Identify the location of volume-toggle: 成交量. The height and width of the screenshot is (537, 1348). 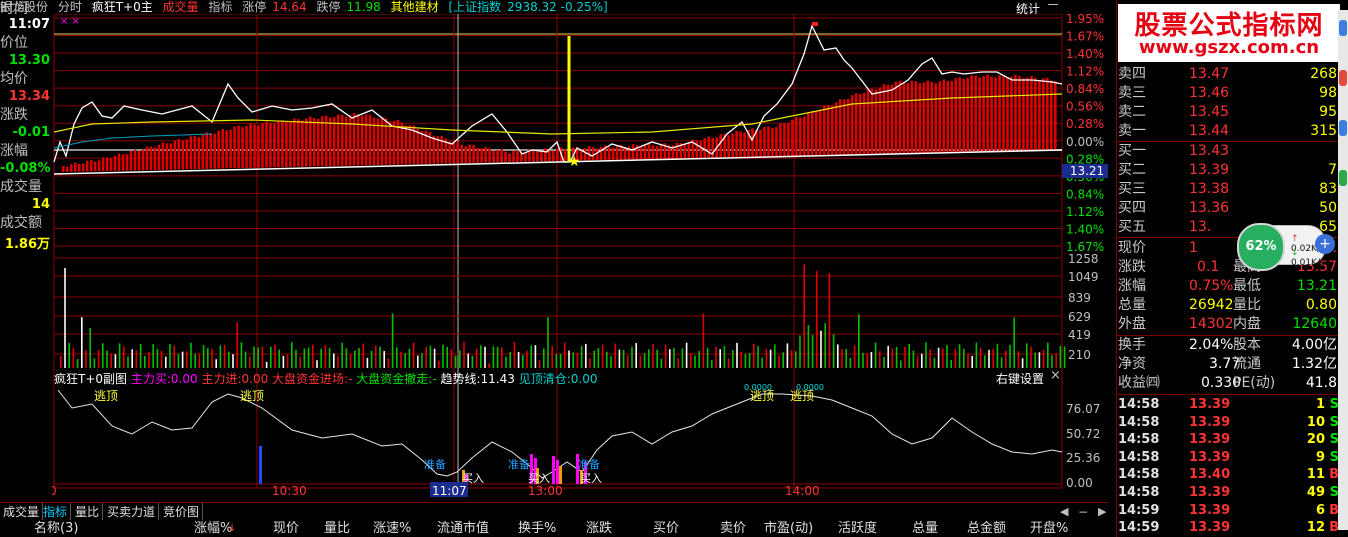
(181, 7).